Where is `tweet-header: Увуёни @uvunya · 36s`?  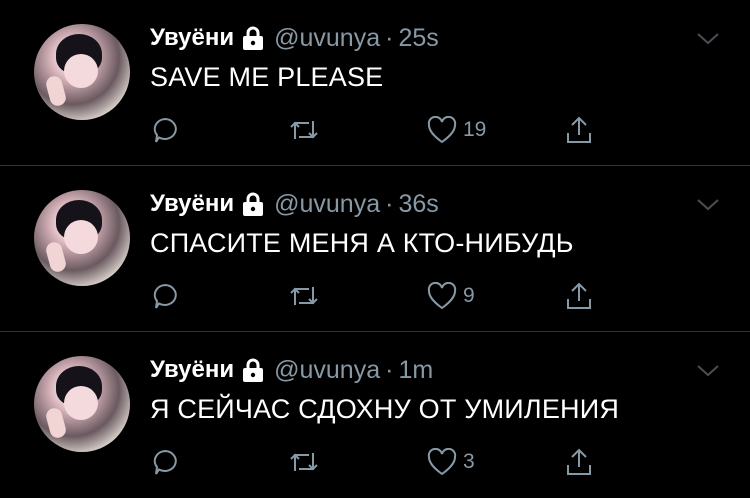 tweet-header: Увуёни @uvunya · 36s is located at coordinates (294, 204).